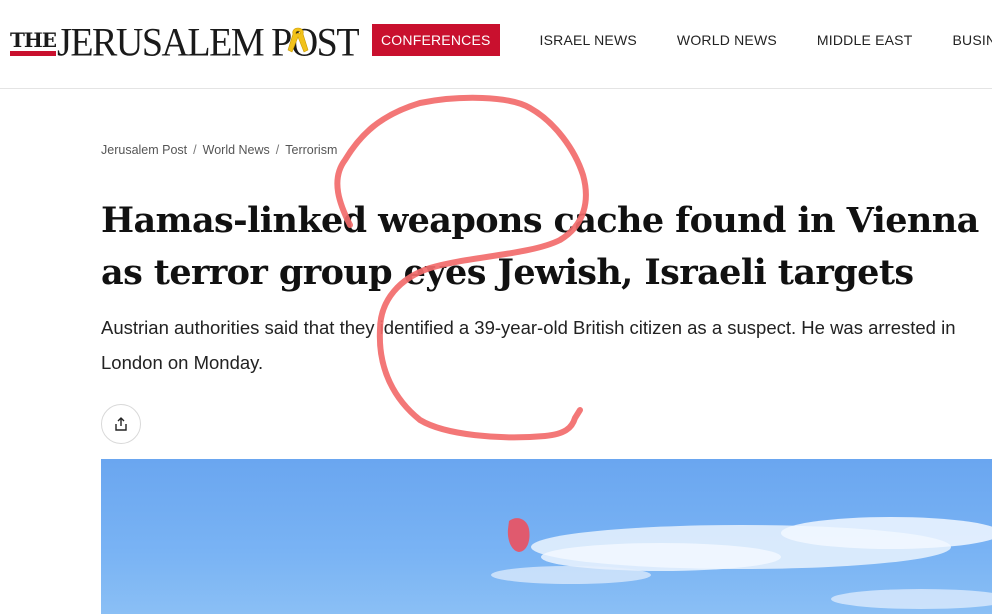 The width and height of the screenshot is (992, 614). I want to click on nav-business: BUSINESS &, so click(972, 40).